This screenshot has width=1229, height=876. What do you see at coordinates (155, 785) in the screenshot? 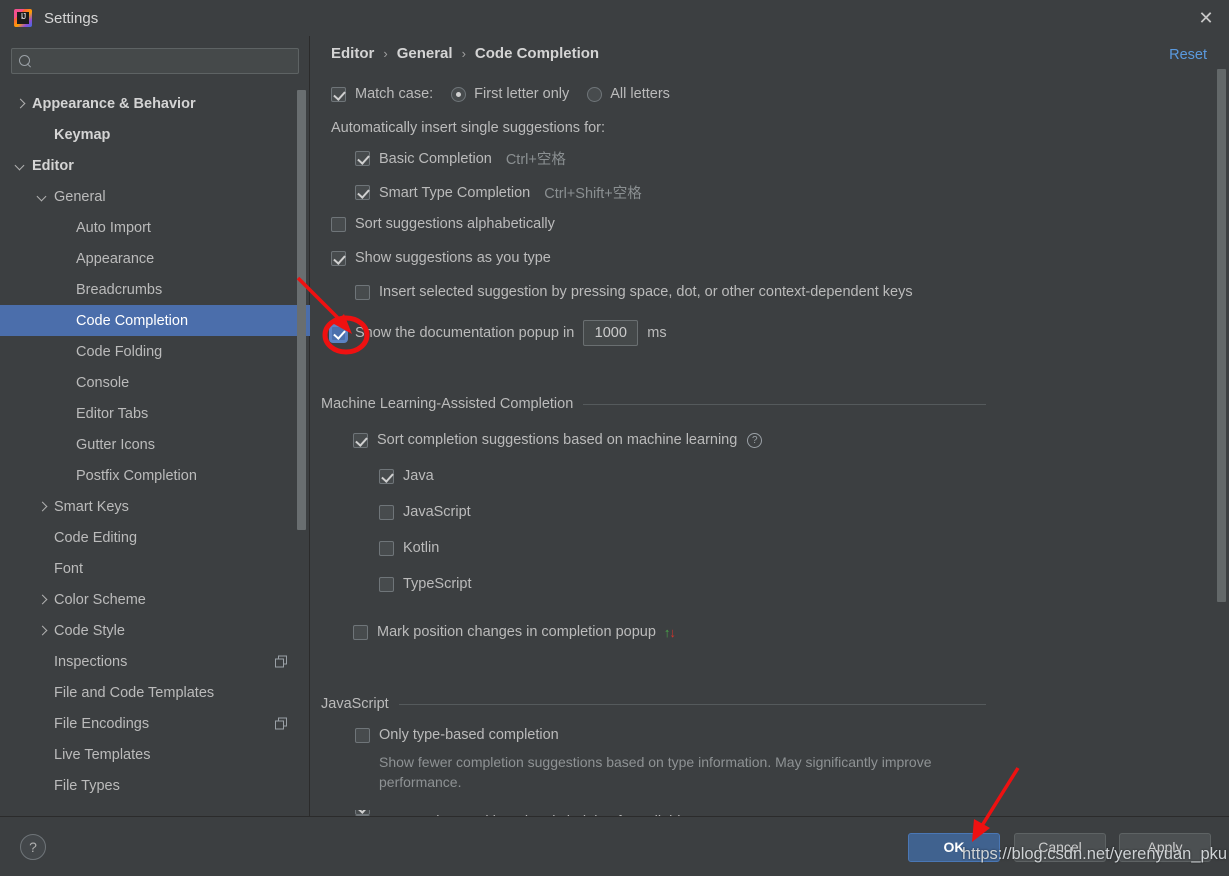
I see `sidebar-item-file-types: File Types` at bounding box center [155, 785].